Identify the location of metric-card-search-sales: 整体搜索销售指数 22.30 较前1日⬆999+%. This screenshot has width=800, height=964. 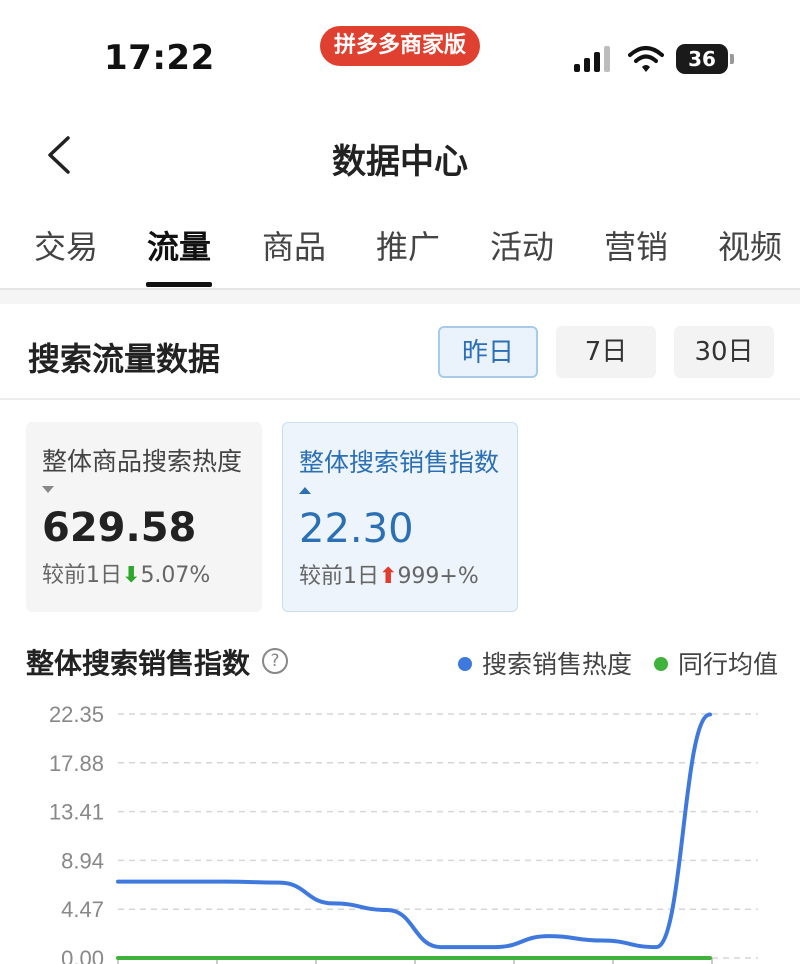
(400, 517).